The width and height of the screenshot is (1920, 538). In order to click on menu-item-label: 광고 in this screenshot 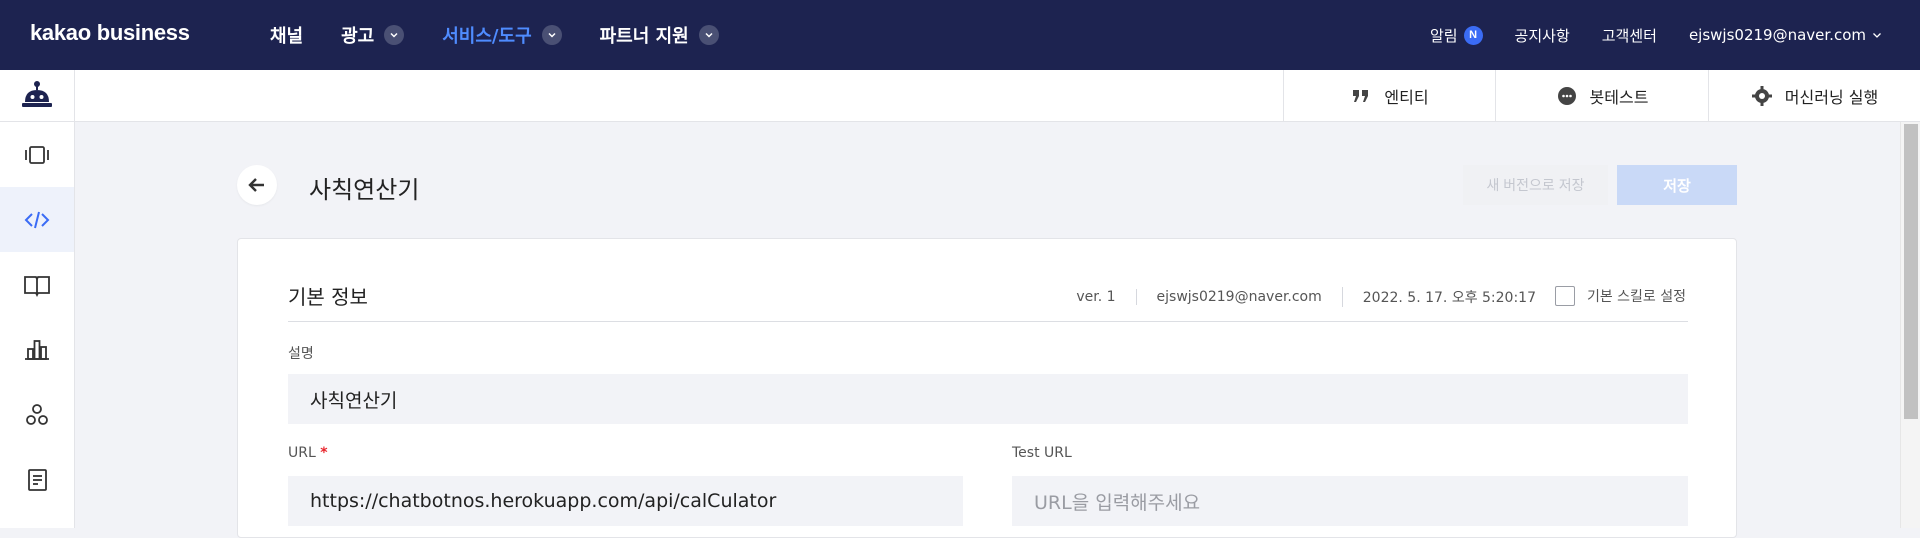, I will do `click(358, 36)`.